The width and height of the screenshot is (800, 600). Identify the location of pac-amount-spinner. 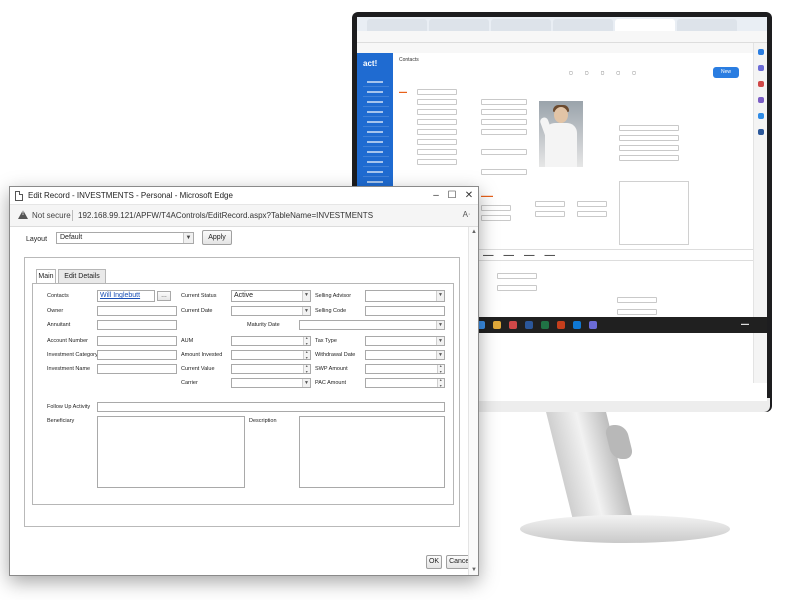
(440, 383).